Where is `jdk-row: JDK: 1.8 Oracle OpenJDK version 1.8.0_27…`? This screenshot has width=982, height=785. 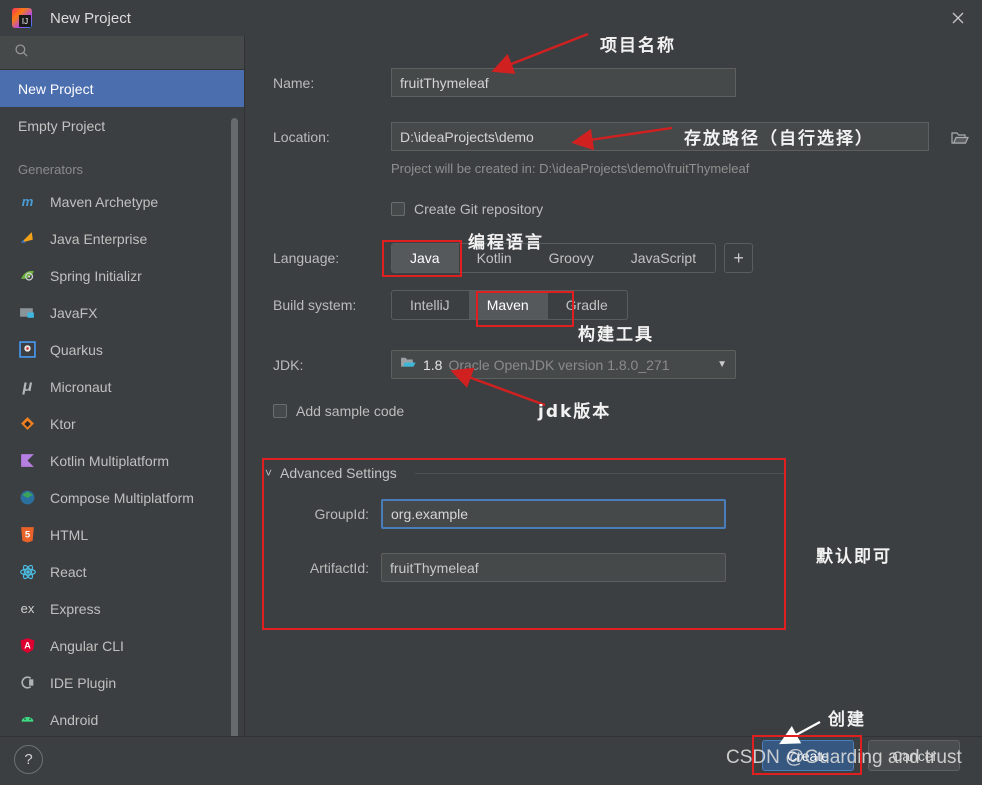
jdk-row: JDK: 1.8 Oracle OpenJDK version 1.8.0_27… is located at coordinates (504, 364).